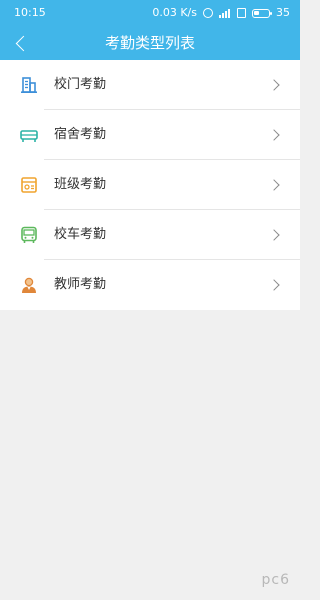  Describe the element at coordinates (150, 135) in the screenshot. I see `list-item-dorm: 宿舍考勤` at that location.